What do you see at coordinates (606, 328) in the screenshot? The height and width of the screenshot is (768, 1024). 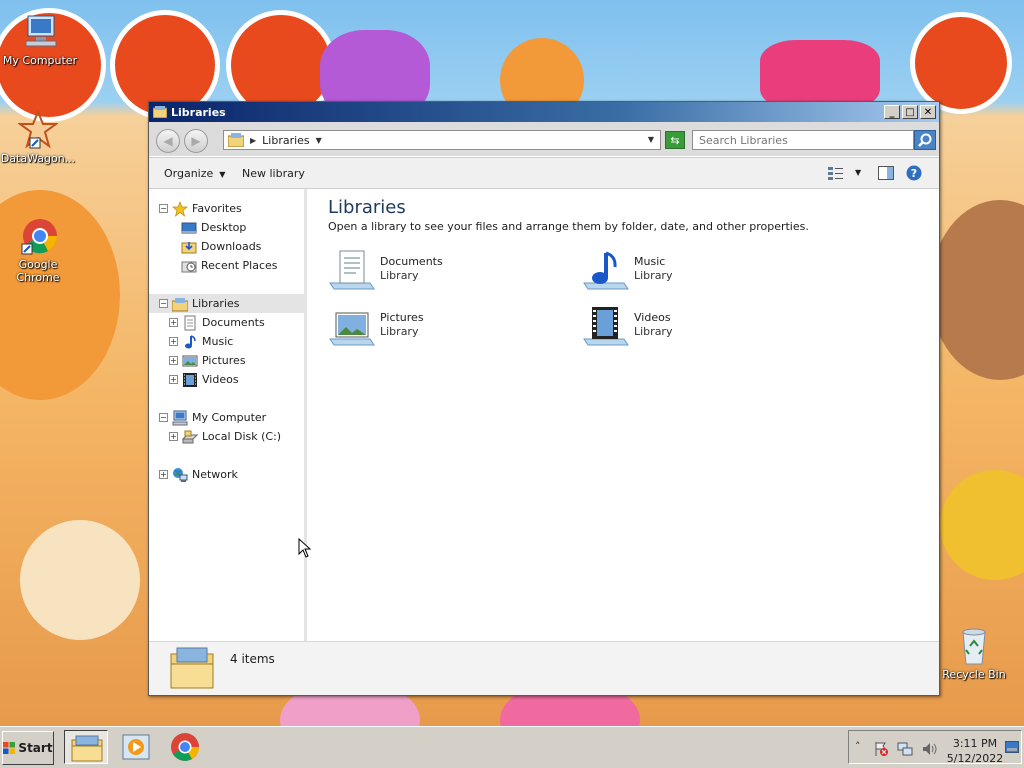 I see `videos-library-icon` at bounding box center [606, 328].